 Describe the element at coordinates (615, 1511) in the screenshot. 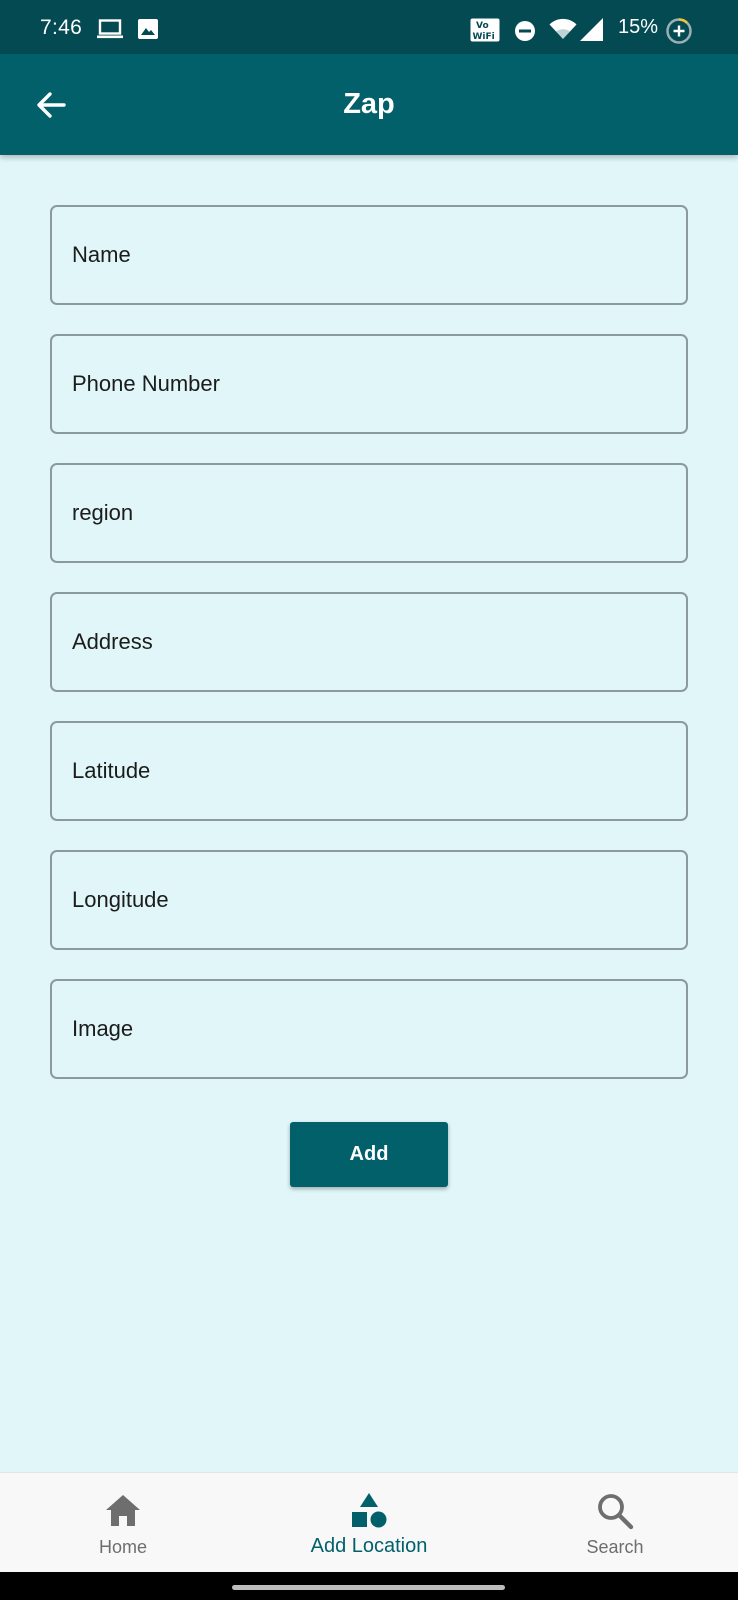

I see `search-icon` at that location.